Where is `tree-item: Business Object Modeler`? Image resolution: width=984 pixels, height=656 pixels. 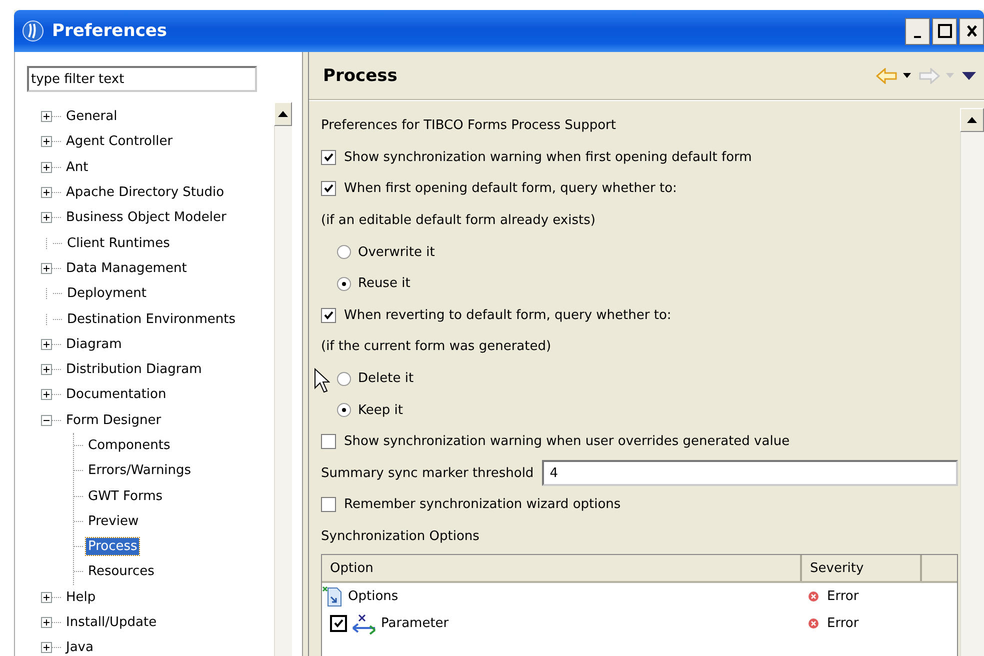 tree-item: Business Object Modeler is located at coordinates (146, 217).